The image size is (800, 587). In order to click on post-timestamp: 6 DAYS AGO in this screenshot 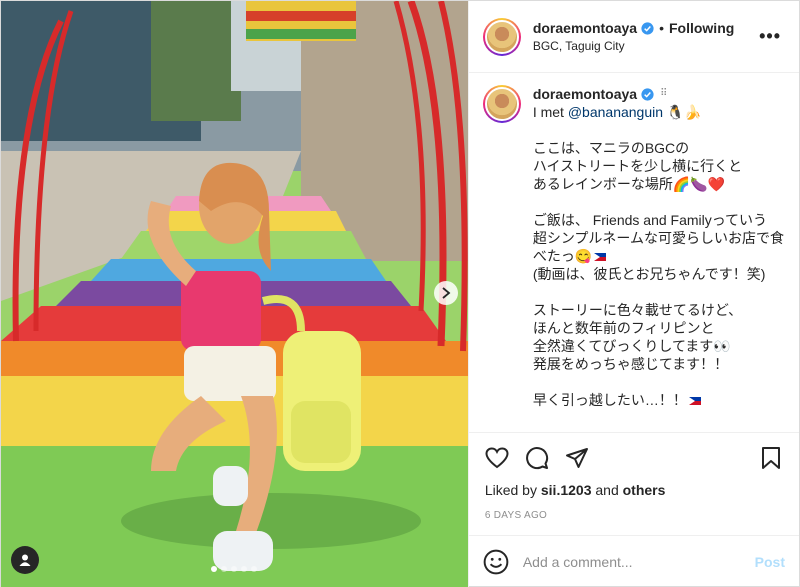, I will do `click(633, 520)`.